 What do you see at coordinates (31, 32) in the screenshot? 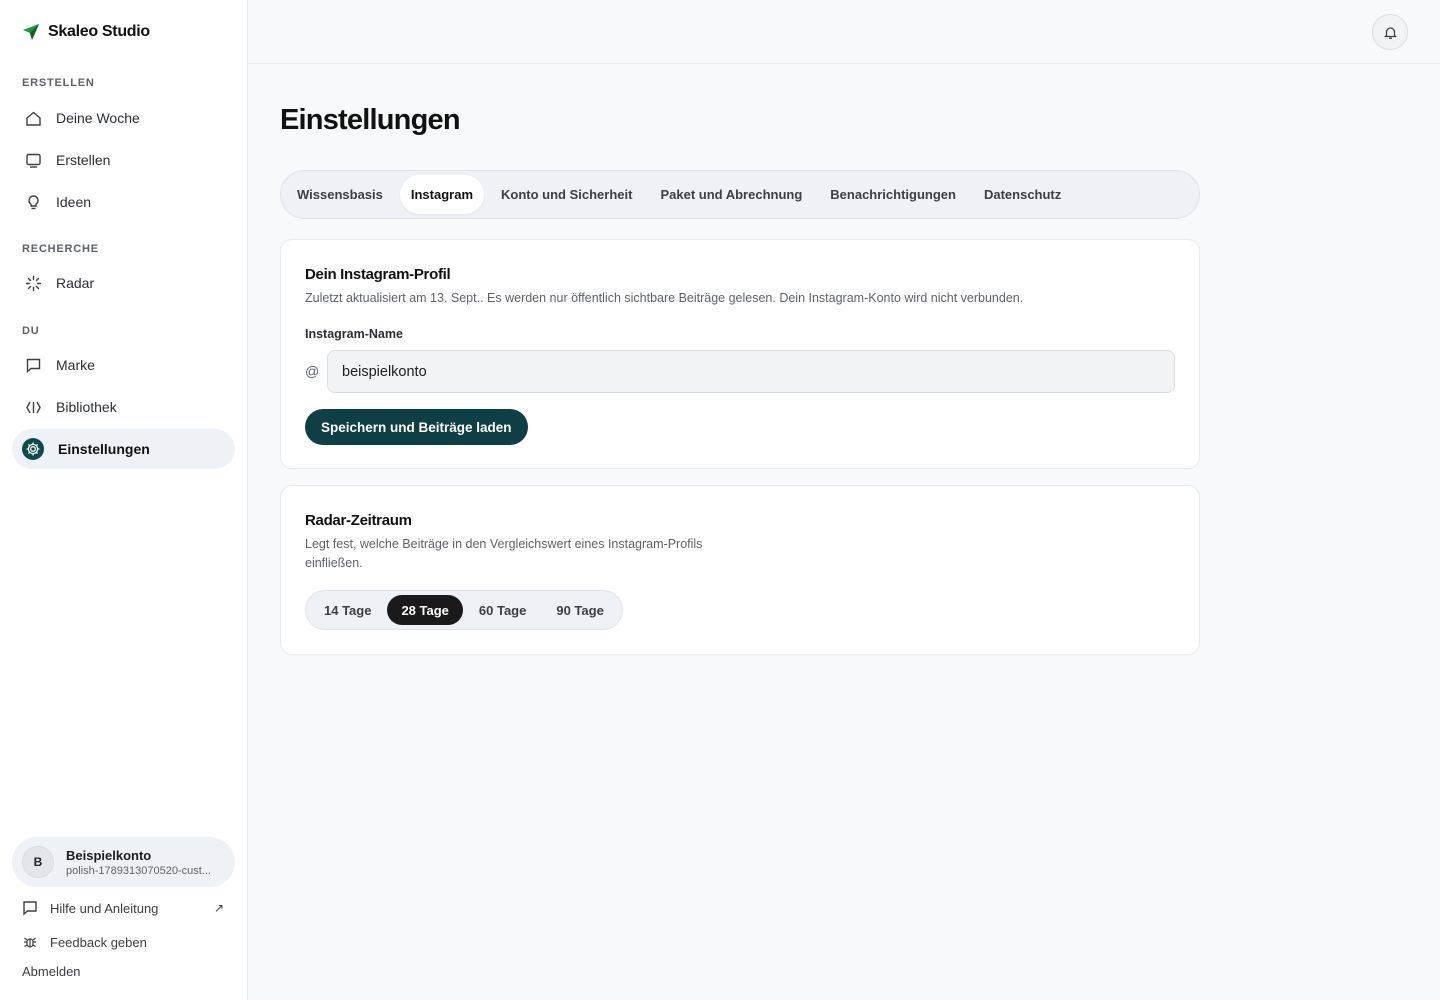
I see `logo-icon` at bounding box center [31, 32].